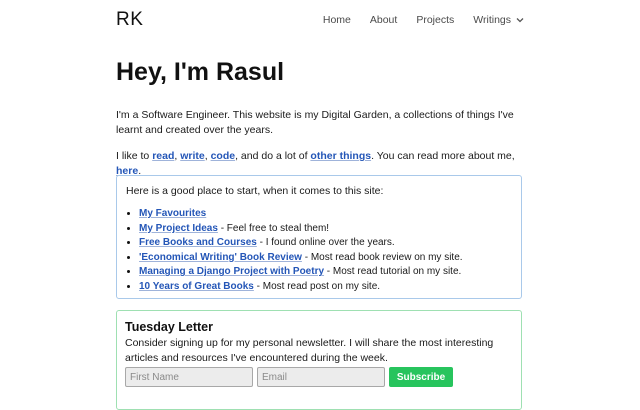 This screenshot has width=640, height=410. What do you see at coordinates (414, 20) in the screenshot?
I see `main-nav: Home About Projects Writings` at bounding box center [414, 20].